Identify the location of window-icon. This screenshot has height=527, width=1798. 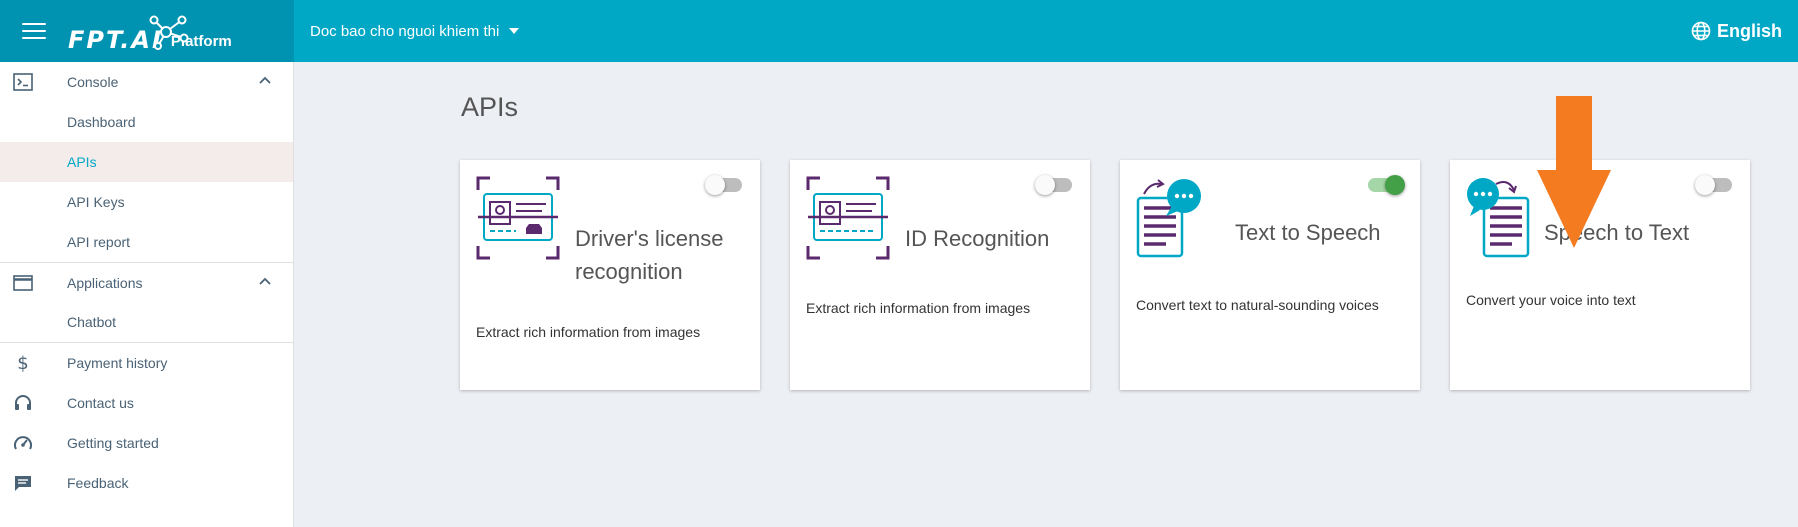
(23, 282).